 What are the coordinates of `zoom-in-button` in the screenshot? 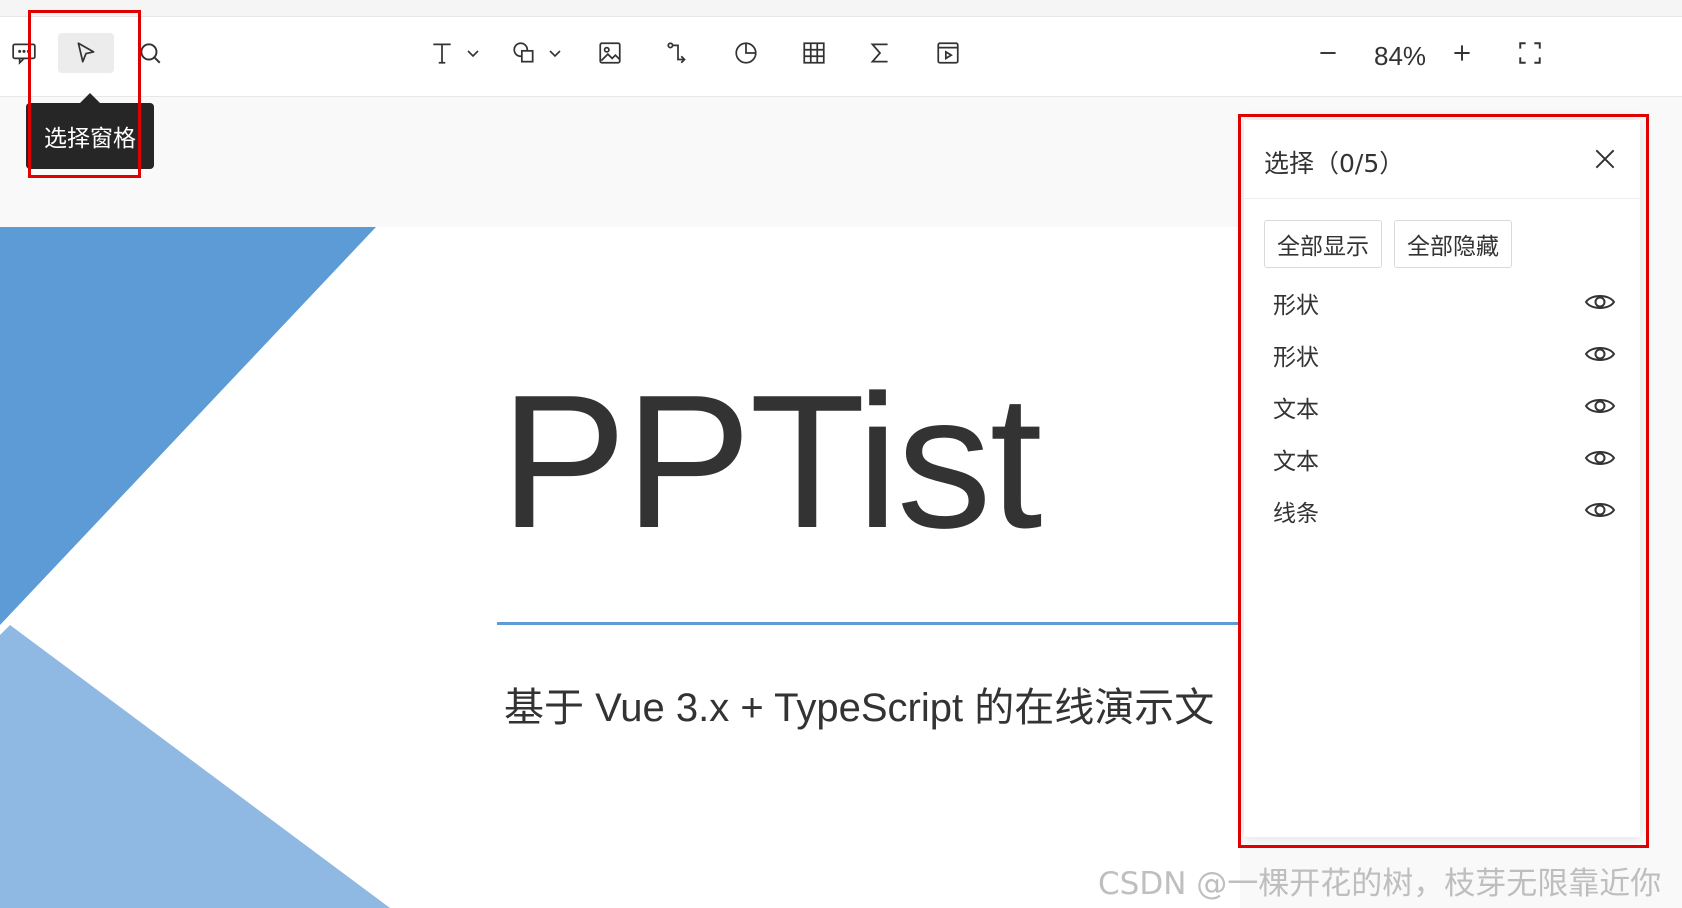 It's located at (1462, 53).